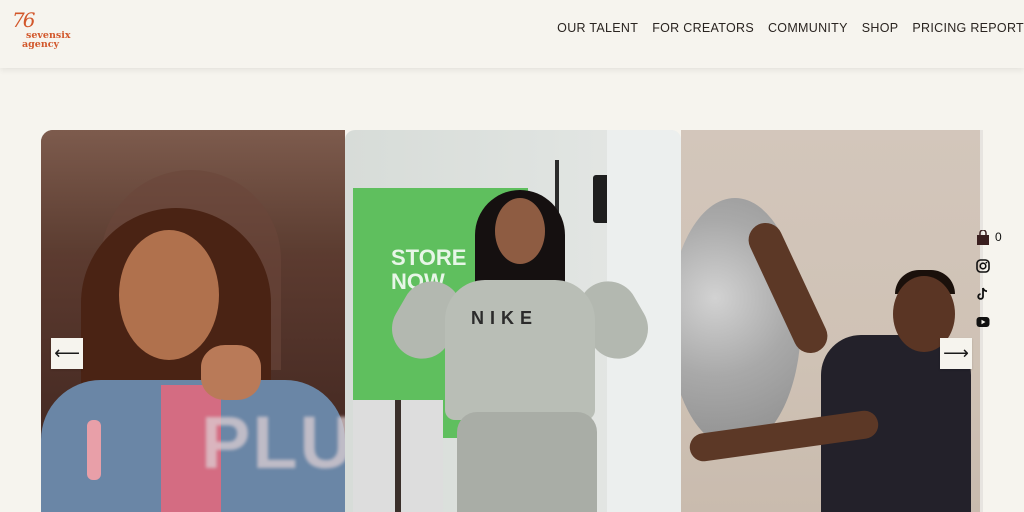 The image size is (1024, 512). I want to click on youtube-icon, so click(983, 324).